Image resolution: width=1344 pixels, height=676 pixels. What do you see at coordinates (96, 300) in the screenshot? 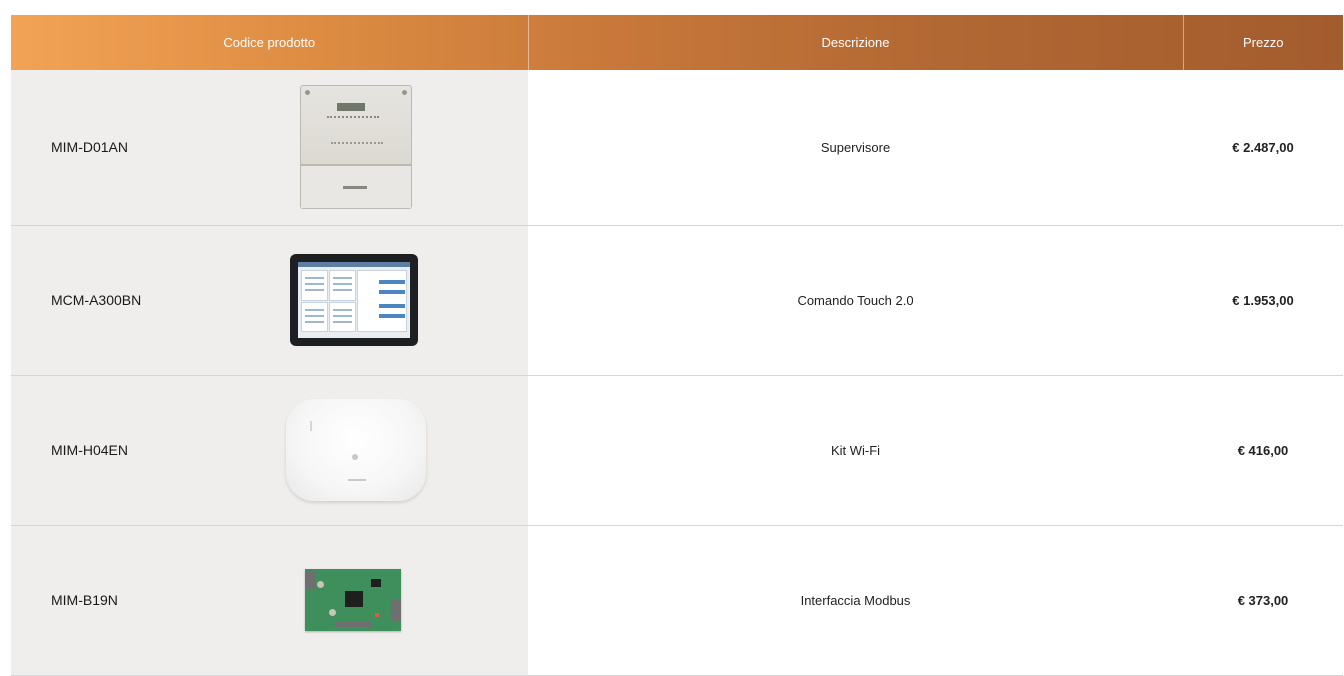
I see `product-code: MCM-A300BN` at bounding box center [96, 300].